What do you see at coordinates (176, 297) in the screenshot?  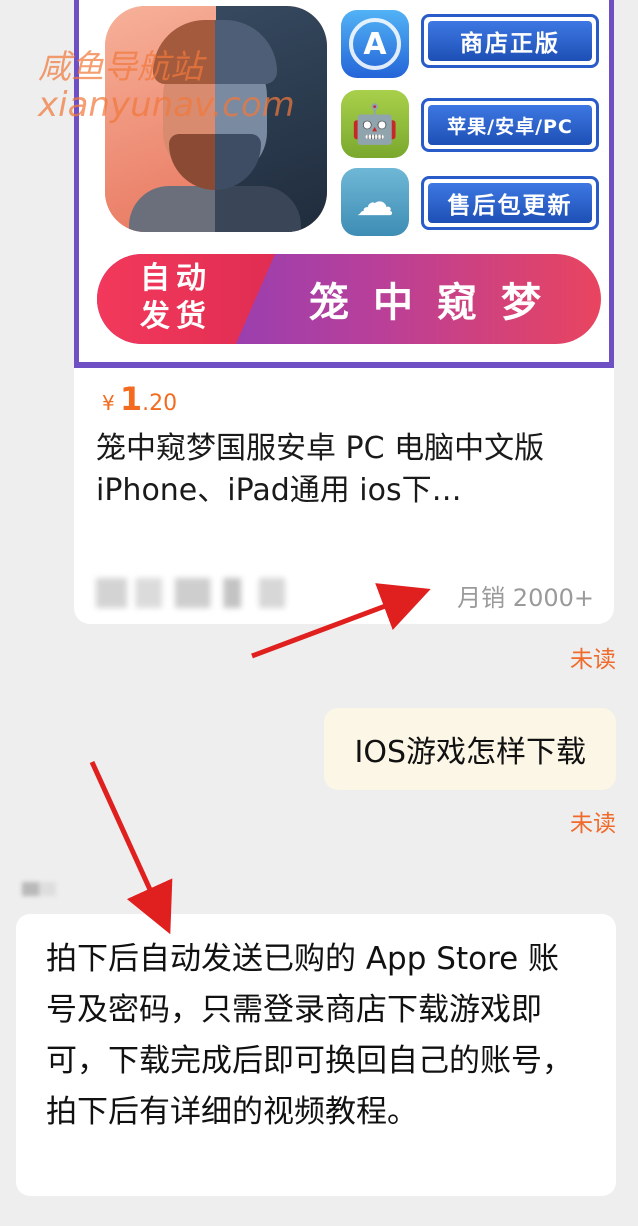 I see `auto-delivery-badge: 自动 发货` at bounding box center [176, 297].